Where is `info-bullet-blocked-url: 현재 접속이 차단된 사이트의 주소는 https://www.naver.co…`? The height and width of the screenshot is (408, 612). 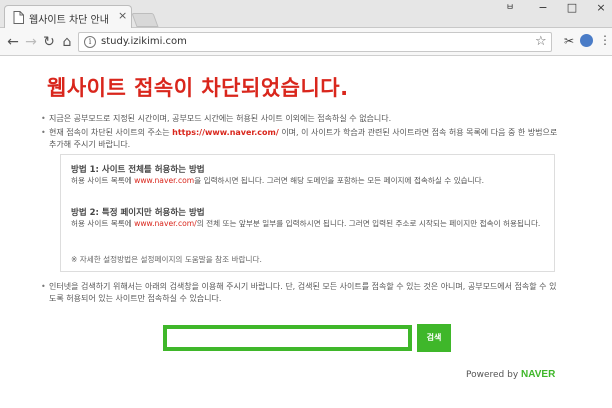
info-bullet-blocked-url: 현재 접속이 차단된 사이트의 주소는 https://www.naver.co… is located at coordinates (302, 139).